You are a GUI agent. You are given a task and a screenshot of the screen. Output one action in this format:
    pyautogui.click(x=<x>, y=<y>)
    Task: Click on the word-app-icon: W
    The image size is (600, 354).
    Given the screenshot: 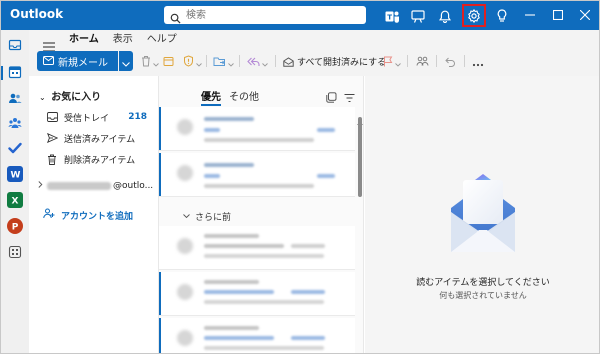 What is the action you would take?
    pyautogui.click(x=15, y=174)
    